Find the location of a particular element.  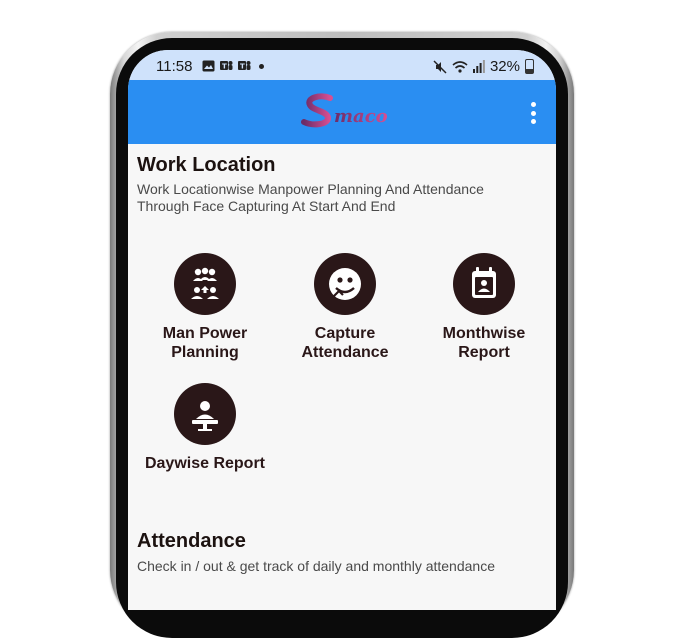

status-time: 11:58 is located at coordinates (174, 66).